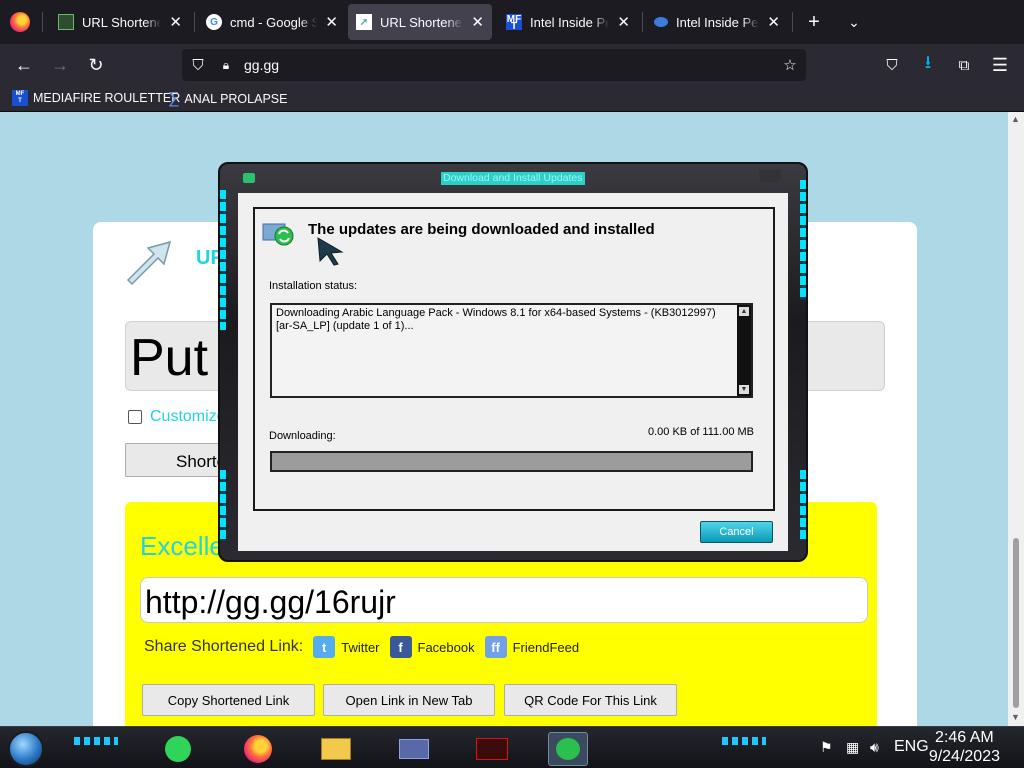  Describe the element at coordinates (223, 260) in the screenshot. I see `frame-light-left-top` at that location.